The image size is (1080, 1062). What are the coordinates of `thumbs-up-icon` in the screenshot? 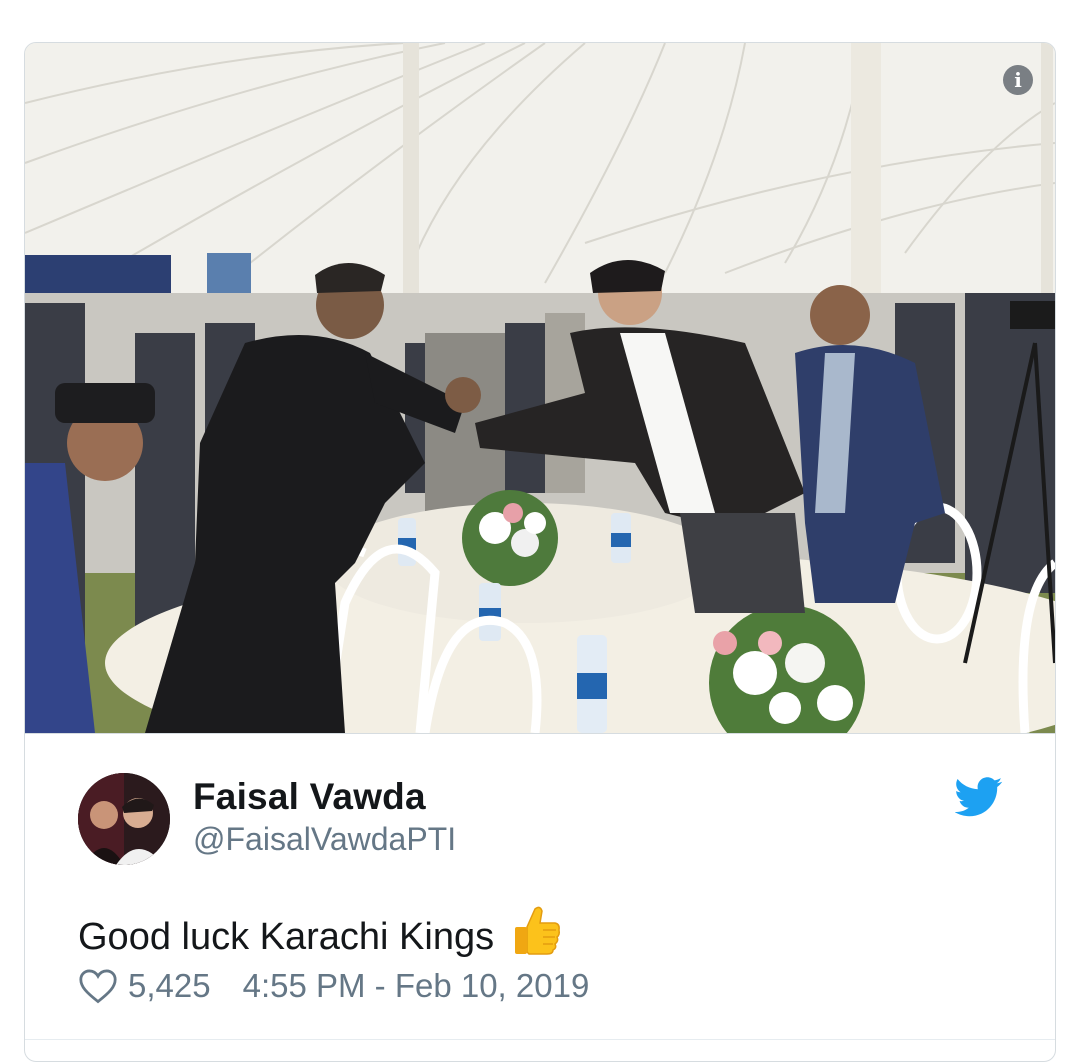 It's located at (537, 930).